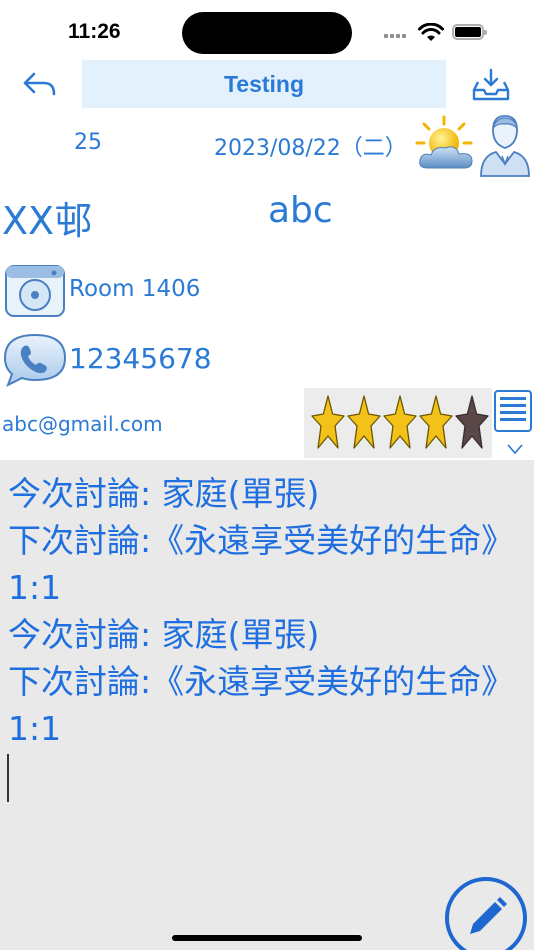 The height and width of the screenshot is (950, 534). What do you see at coordinates (445, 144) in the screenshot?
I see `sun-cloud-icon` at bounding box center [445, 144].